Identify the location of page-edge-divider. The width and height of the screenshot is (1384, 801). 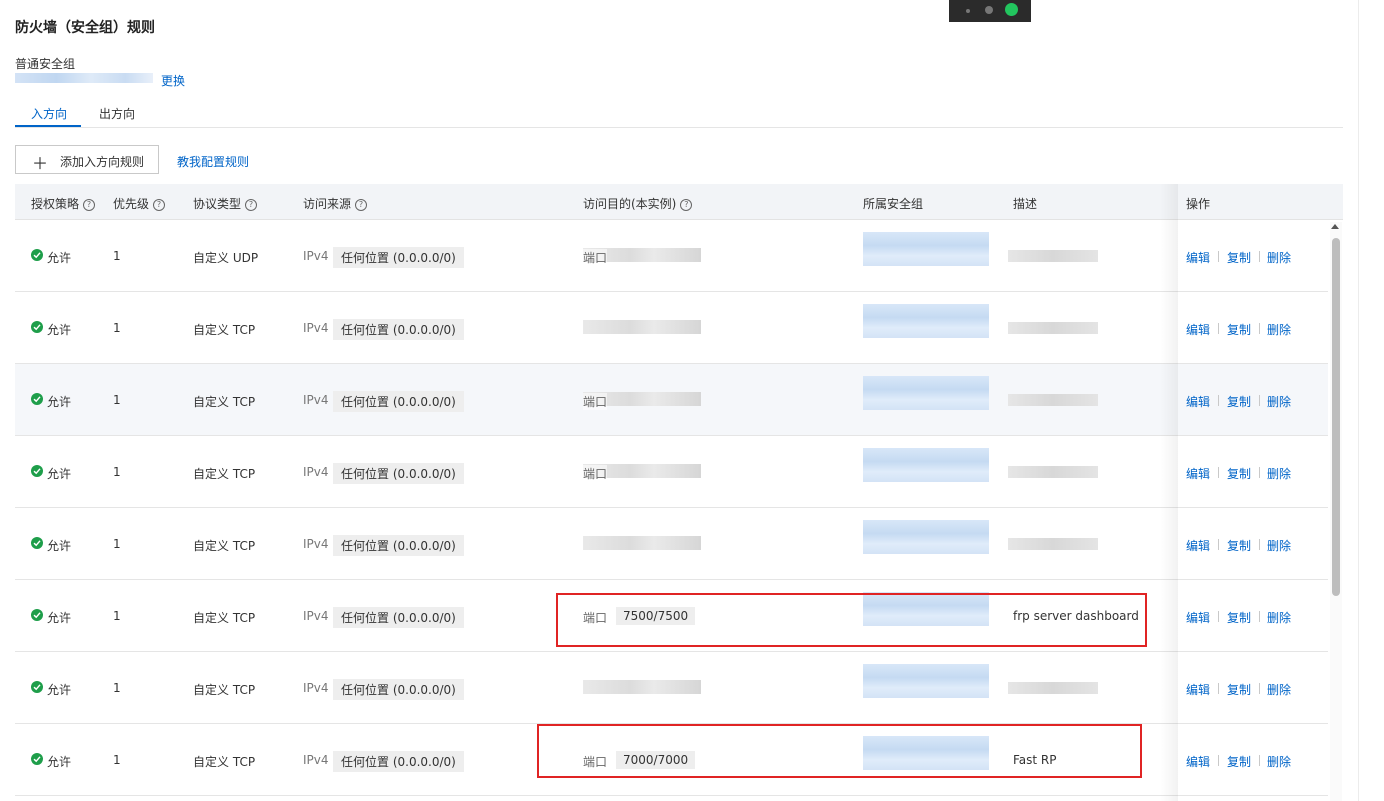
(1358, 400).